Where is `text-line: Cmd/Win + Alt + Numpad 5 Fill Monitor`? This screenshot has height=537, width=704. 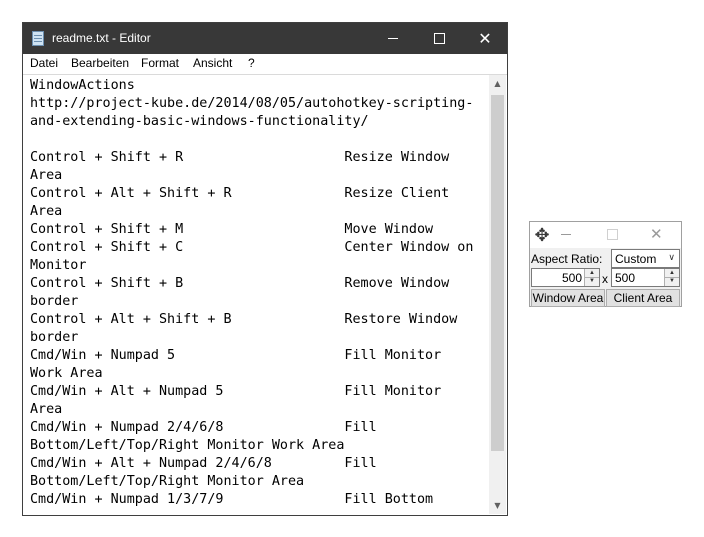
text-line: Cmd/Win + Alt + Numpad 5 Fill Monitor is located at coordinates (236, 391).